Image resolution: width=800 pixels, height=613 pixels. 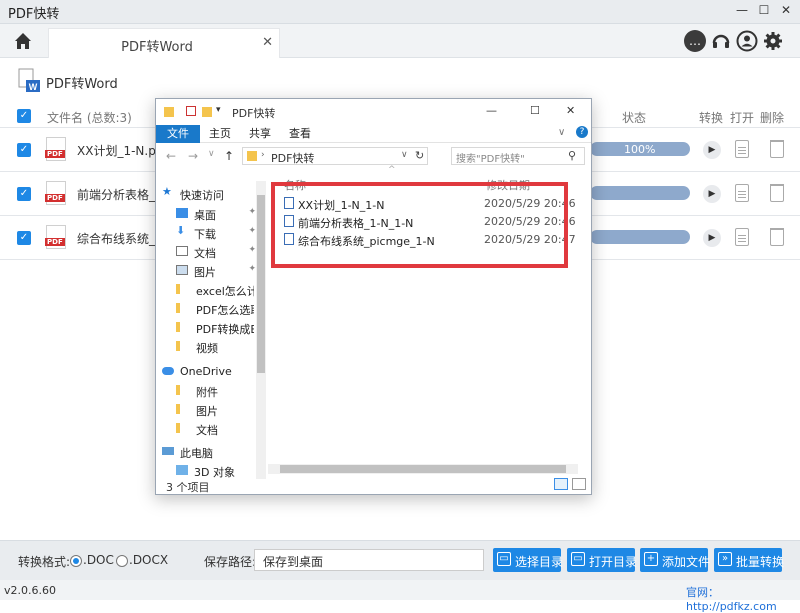 I want to click on search-icon: ⚲, so click(x=572, y=155).